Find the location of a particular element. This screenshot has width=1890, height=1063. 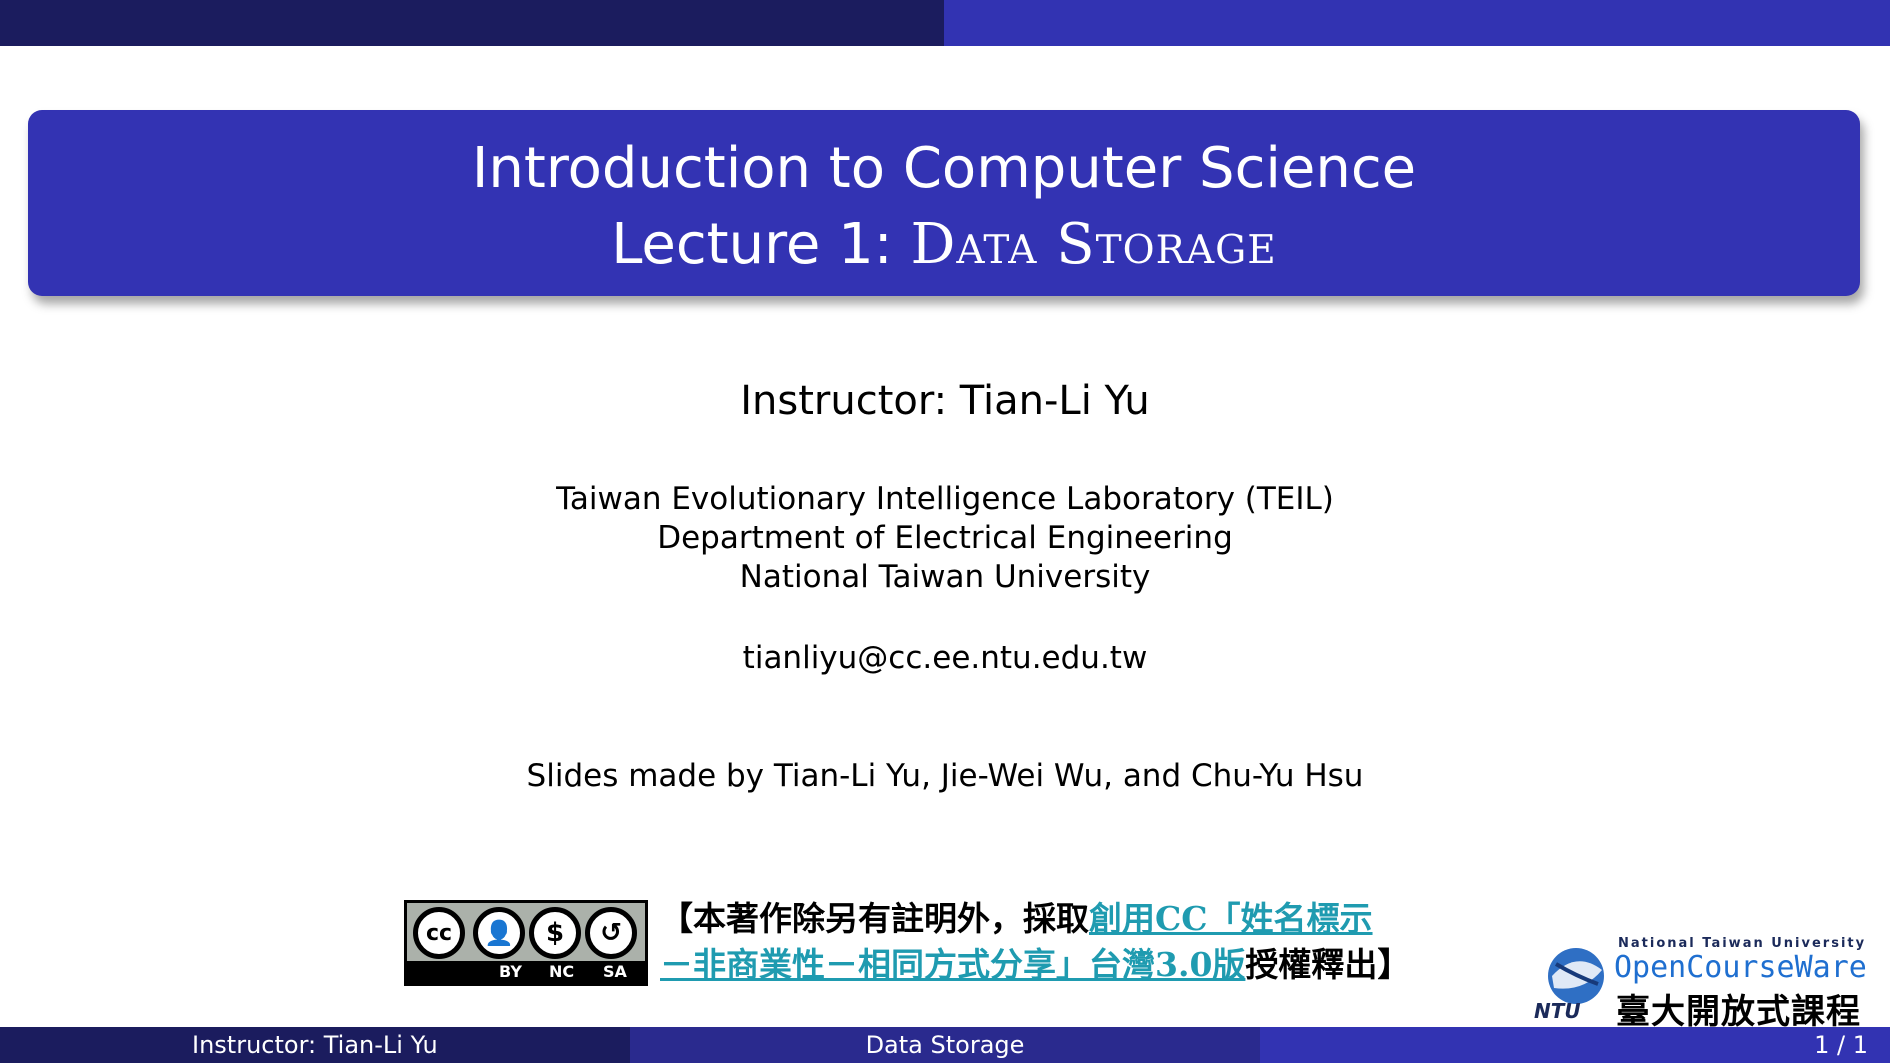

license-suffix: 授權釋出】 is located at coordinates (1328, 964).